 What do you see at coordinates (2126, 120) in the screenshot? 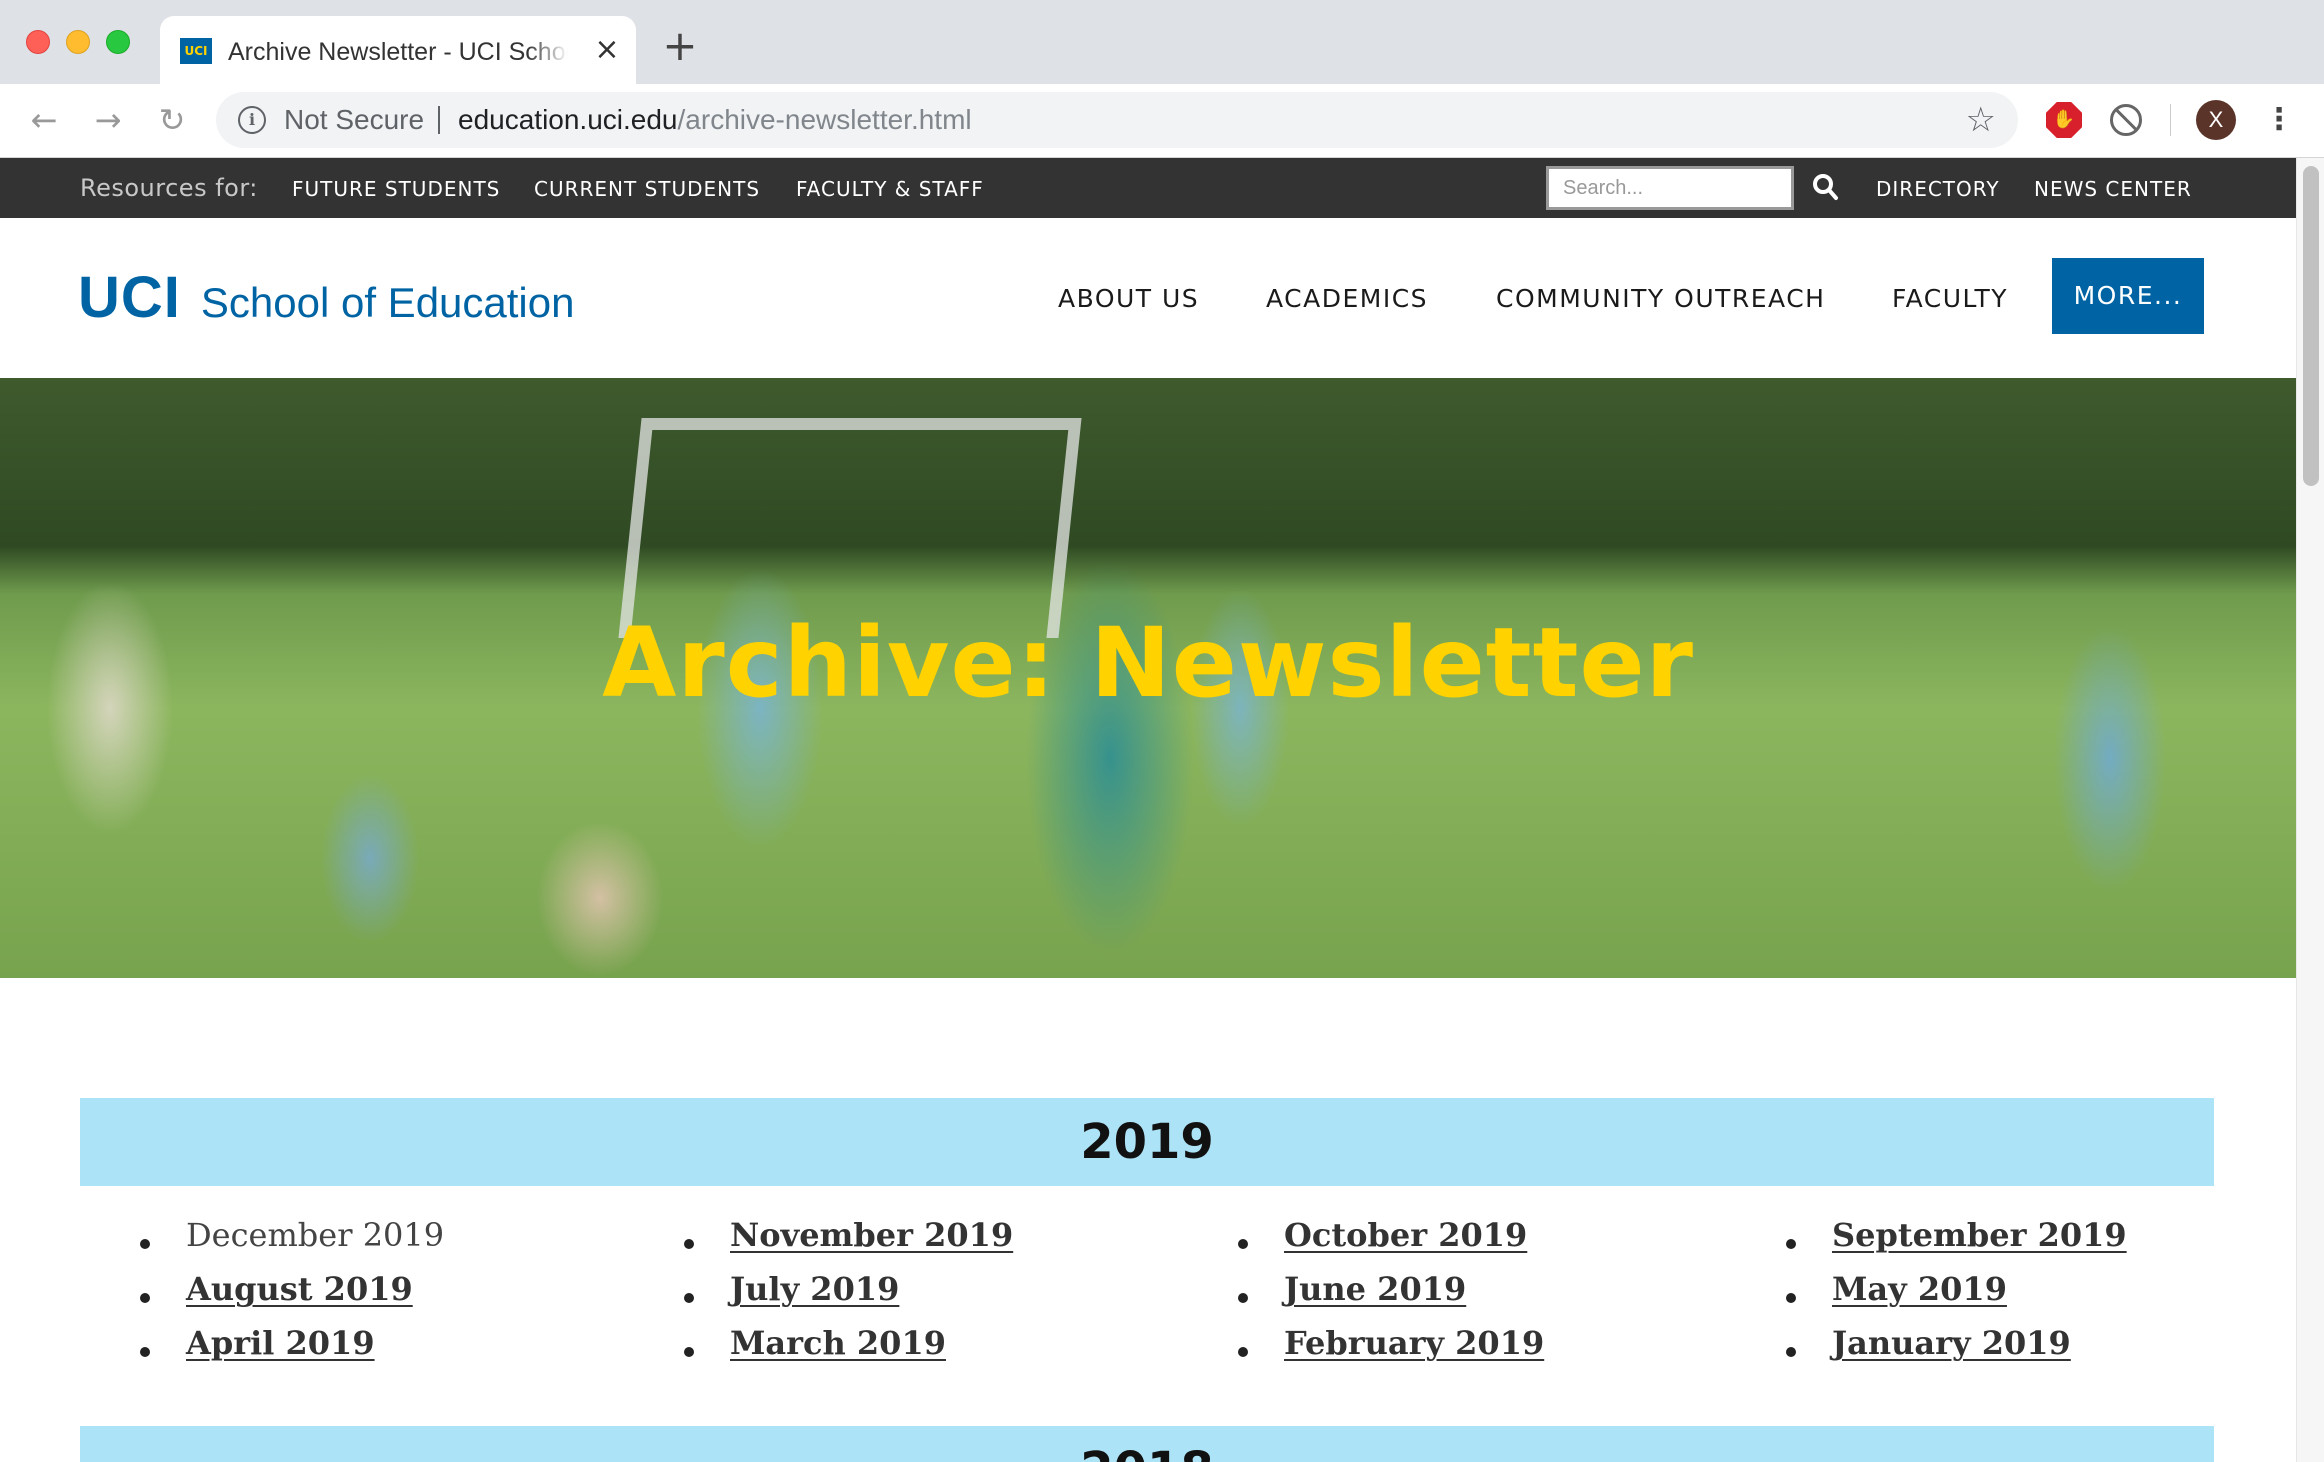
I see `block-extension-icon` at bounding box center [2126, 120].